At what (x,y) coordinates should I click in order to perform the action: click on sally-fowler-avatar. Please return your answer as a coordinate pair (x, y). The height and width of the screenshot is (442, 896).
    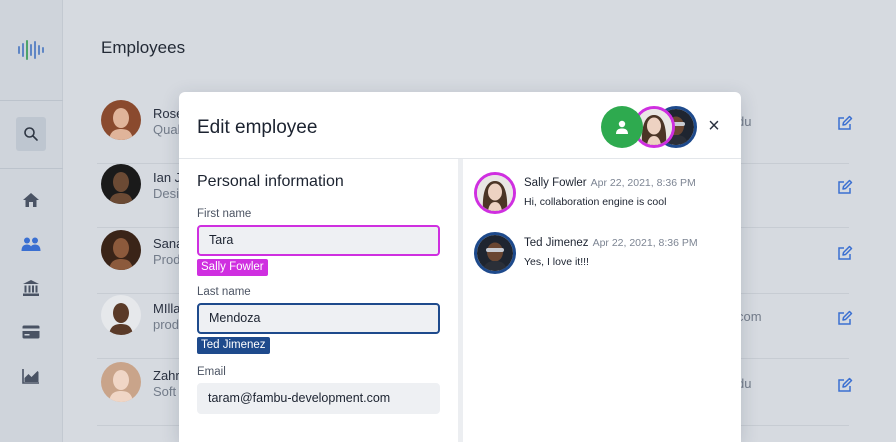
    Looking at the image, I should click on (495, 193).